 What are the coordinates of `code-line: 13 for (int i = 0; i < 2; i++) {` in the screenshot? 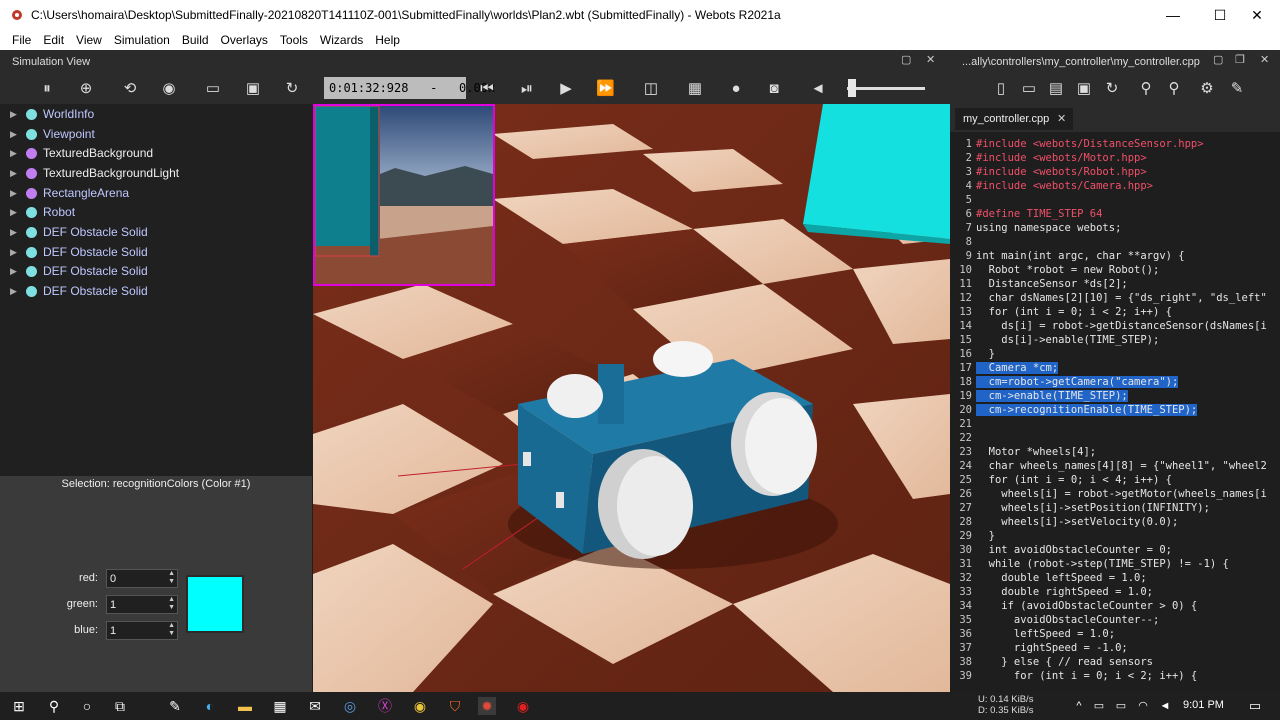 It's located at (1061, 312).